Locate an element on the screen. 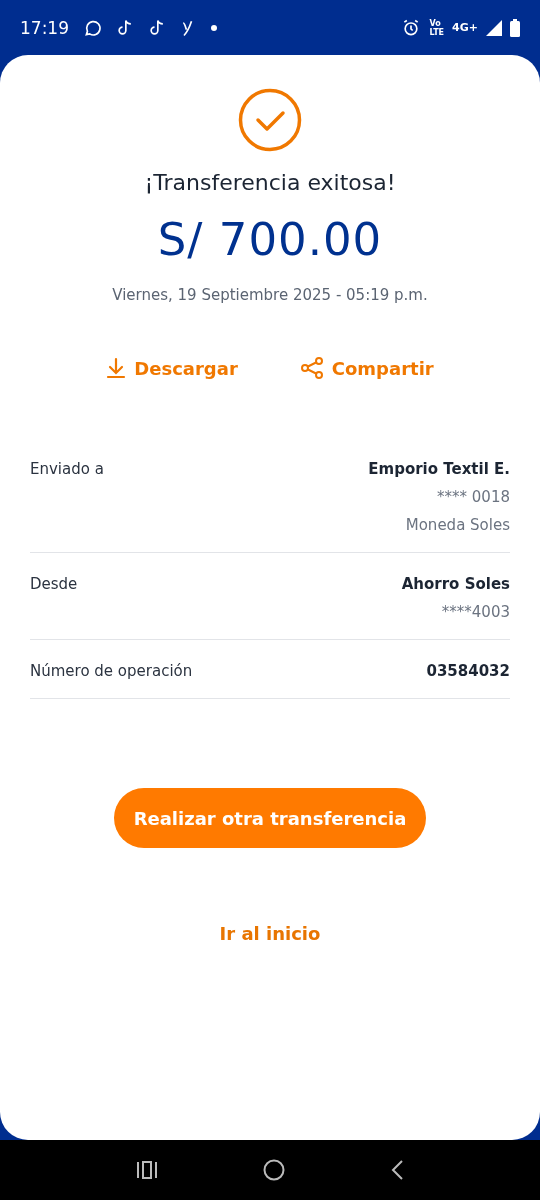 The image size is (540, 1200). volte-label: Vo LTE is located at coordinates (437, 27).